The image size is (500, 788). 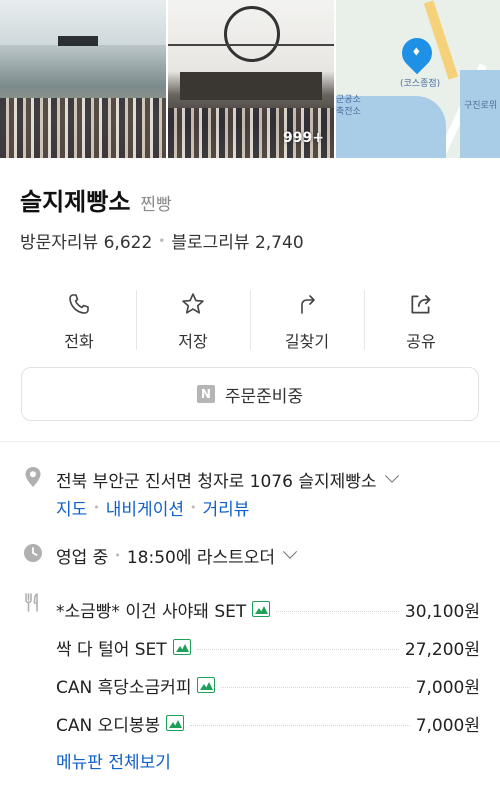 What do you see at coordinates (82, 558) in the screenshot?
I see `business-status: 영업 중` at bounding box center [82, 558].